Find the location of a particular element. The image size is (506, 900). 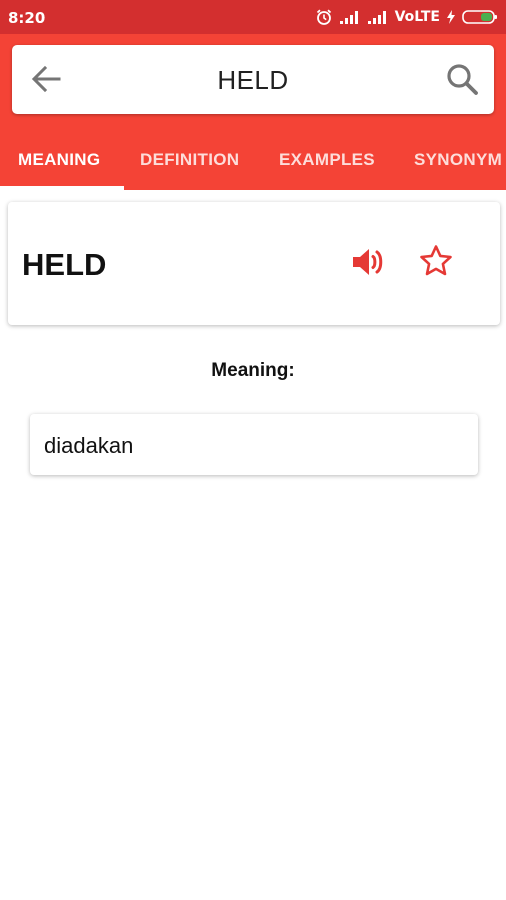

battery-icon is located at coordinates (480, 17).